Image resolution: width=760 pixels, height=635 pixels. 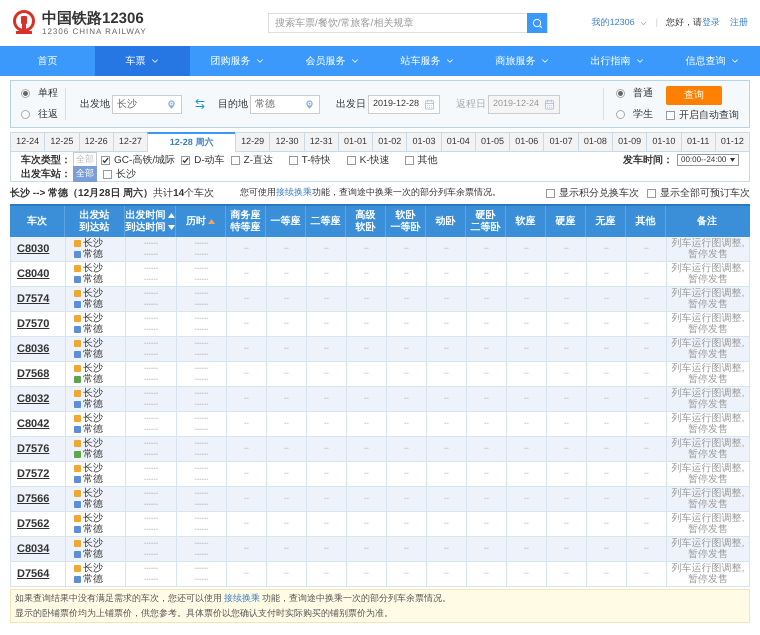 What do you see at coordinates (33, 524) in the screenshot?
I see `train-number-link: D7562` at bounding box center [33, 524].